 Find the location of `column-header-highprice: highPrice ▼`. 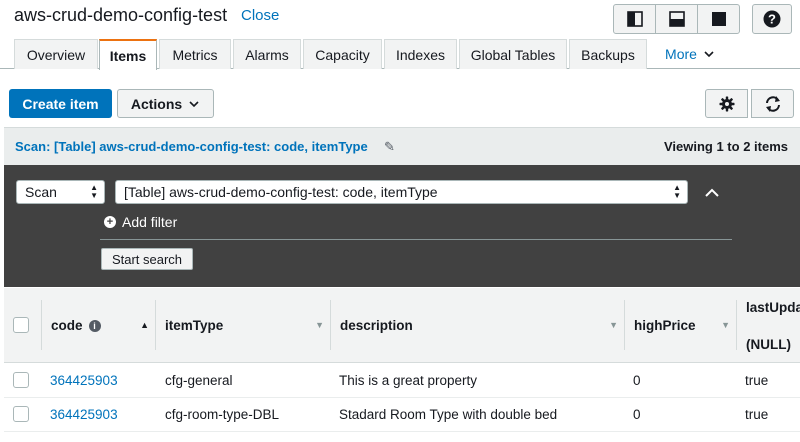

column-header-highprice: highPrice ▼ is located at coordinates (680, 325).